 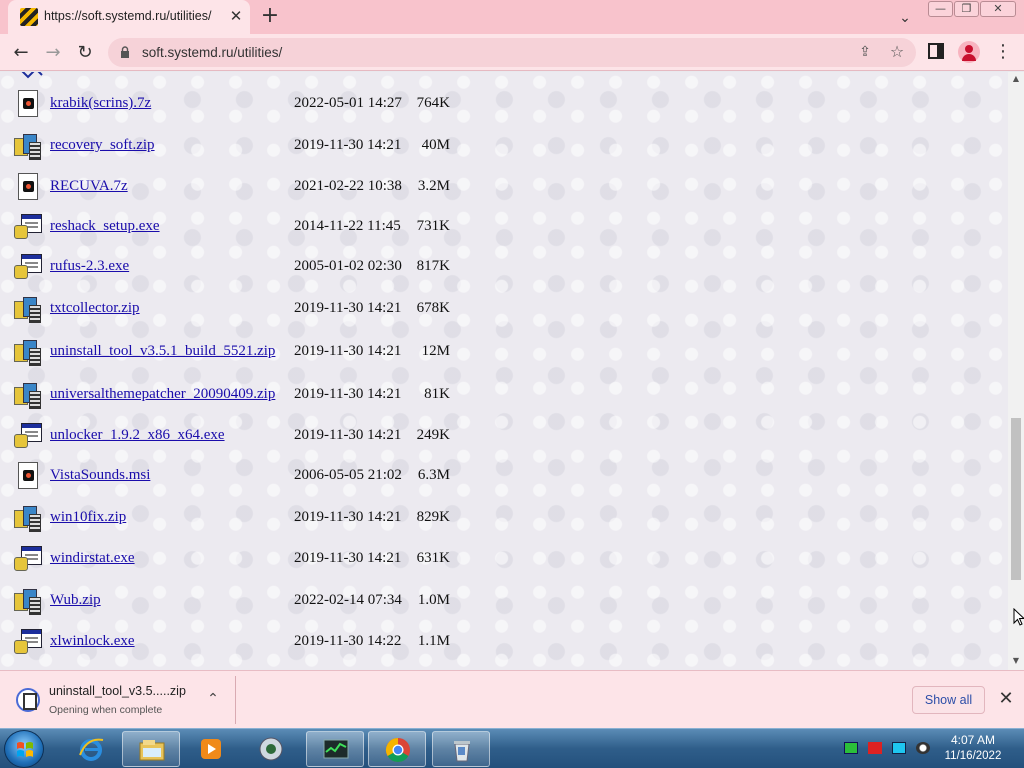 I want to click on close-shelf-icon: ✕, so click(x=1006, y=699).